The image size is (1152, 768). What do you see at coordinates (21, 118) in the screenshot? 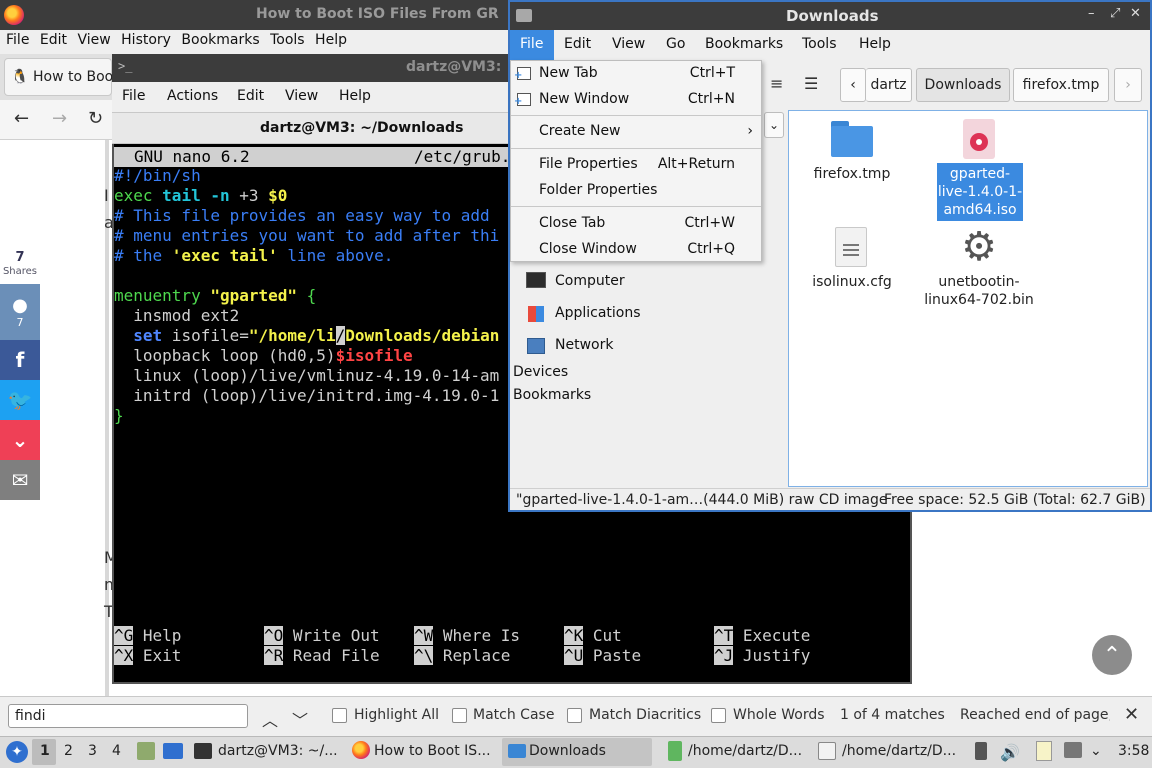
I see `back-arrow-icon: ←` at bounding box center [21, 118].